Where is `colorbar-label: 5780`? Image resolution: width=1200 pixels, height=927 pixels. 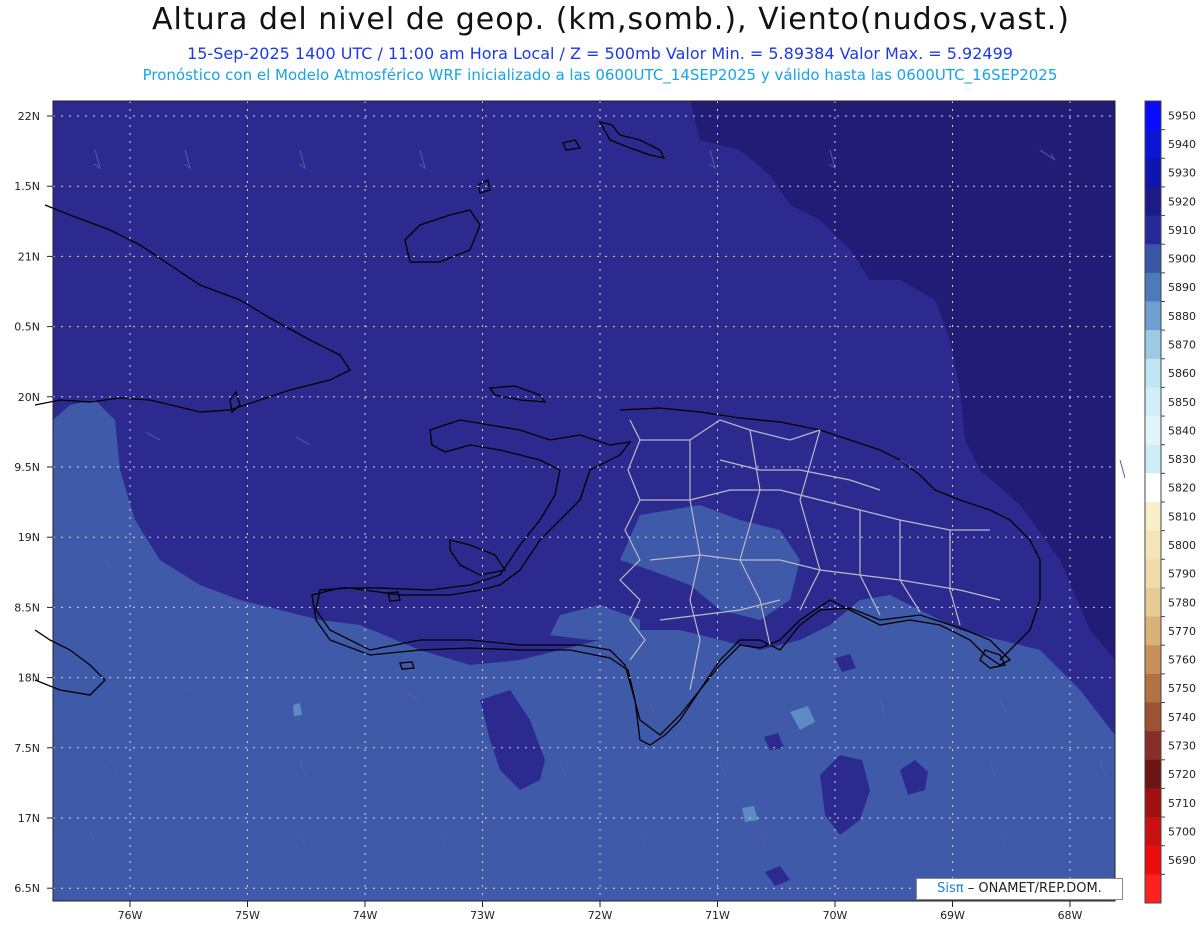
colorbar-label: 5780 is located at coordinates (1182, 602).